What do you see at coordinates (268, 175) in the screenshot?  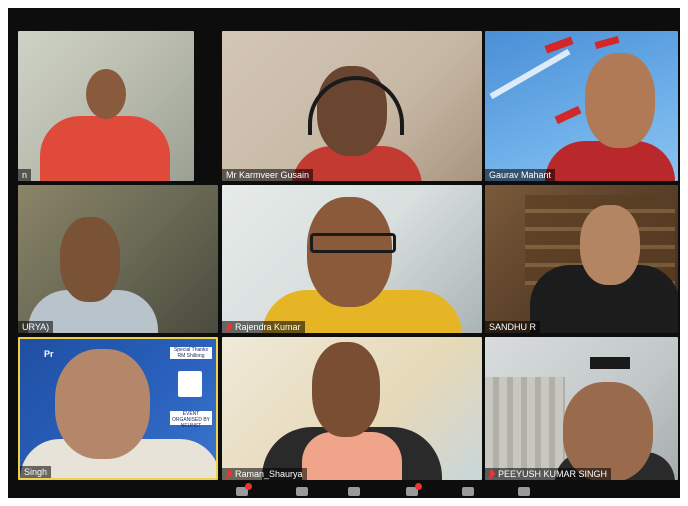 I see `participant-name: Mr Karmveer Gusain` at bounding box center [268, 175].